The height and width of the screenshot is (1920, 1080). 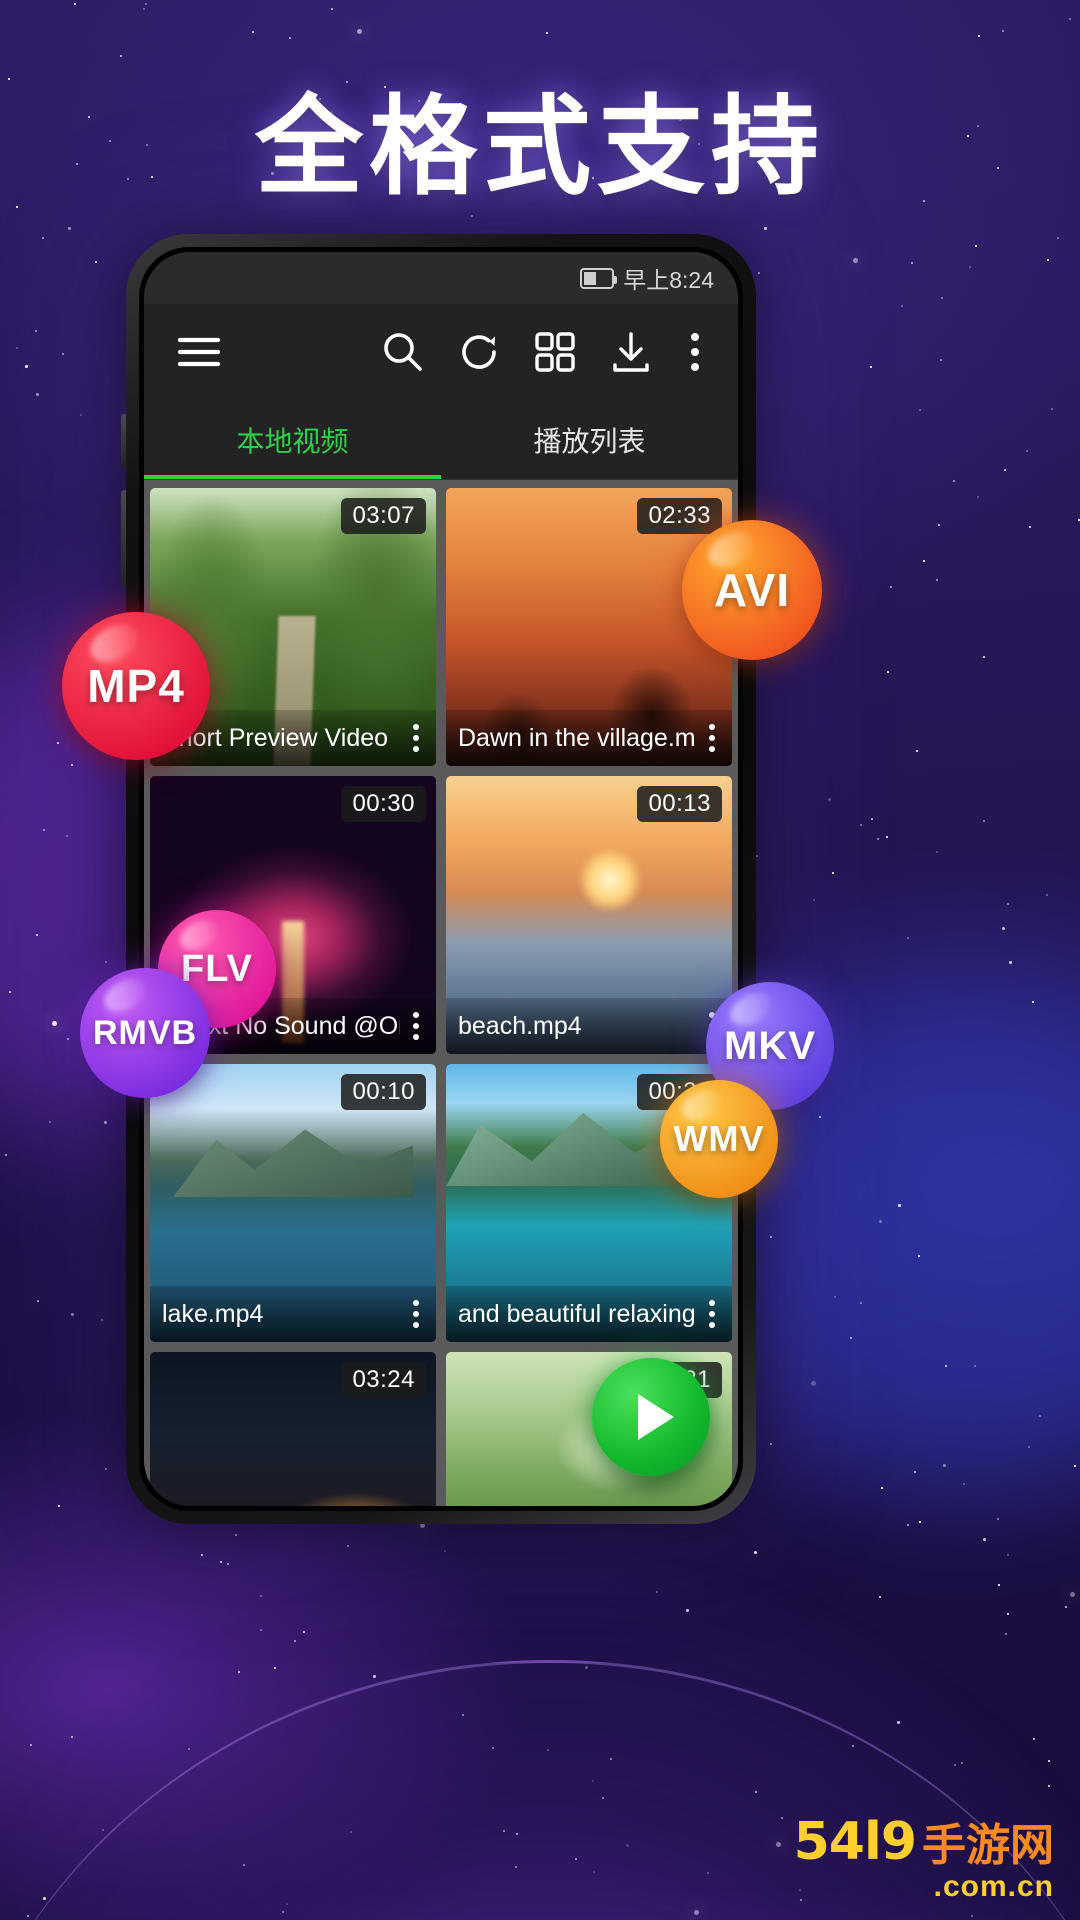 I want to click on grid-view-icon, so click(x=555, y=352).